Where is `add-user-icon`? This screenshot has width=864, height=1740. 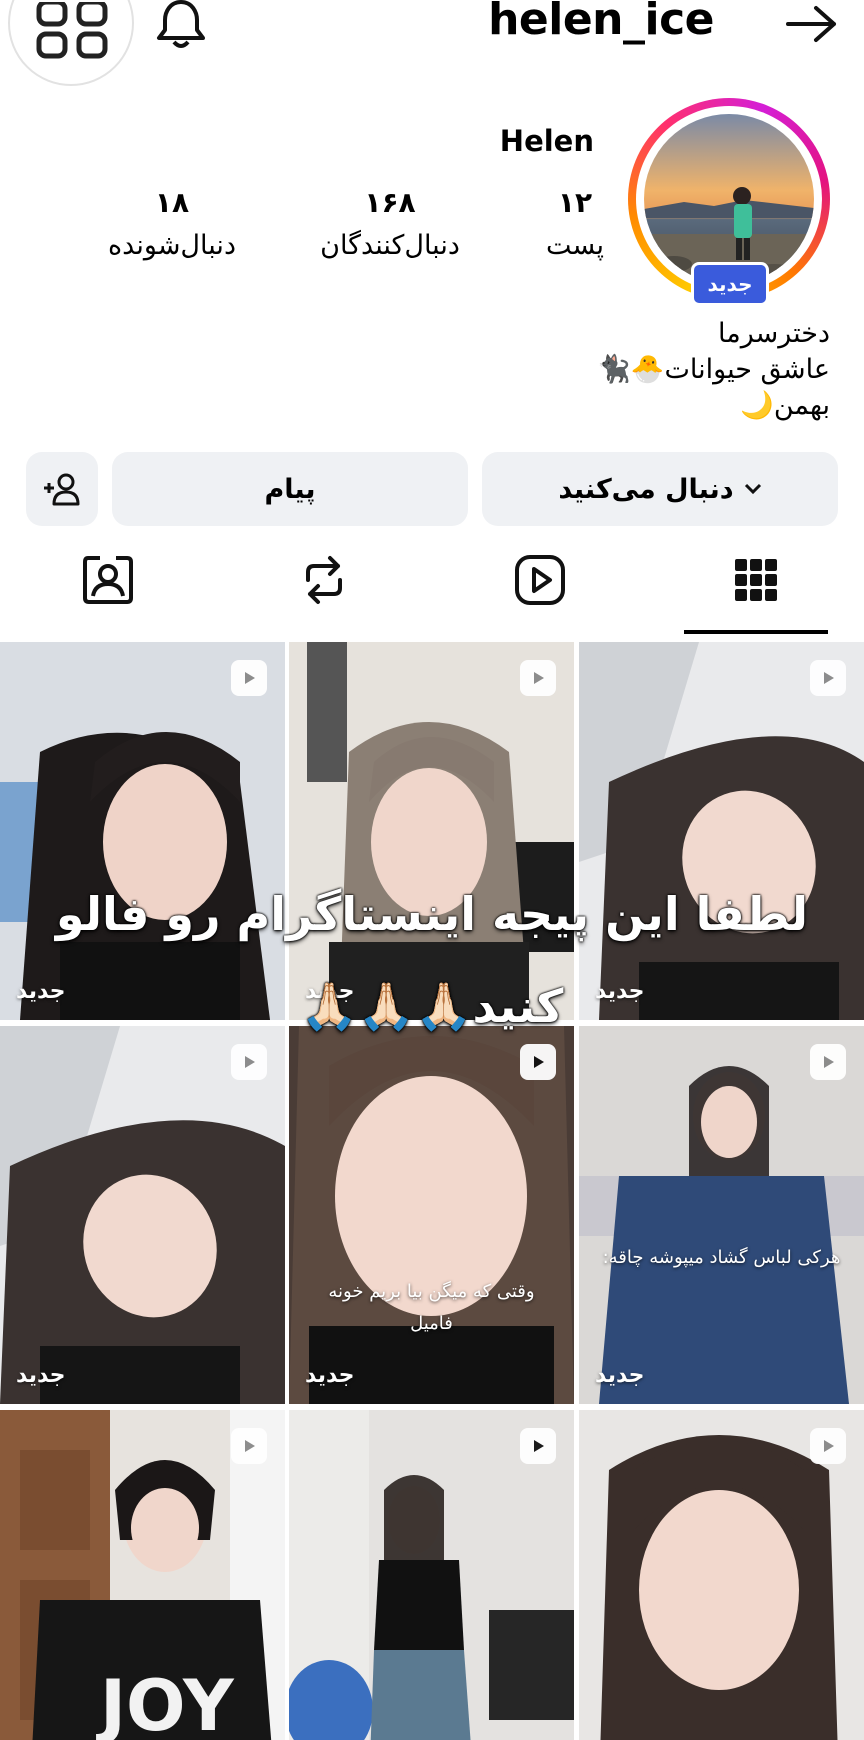
add-user-icon is located at coordinates (62, 489).